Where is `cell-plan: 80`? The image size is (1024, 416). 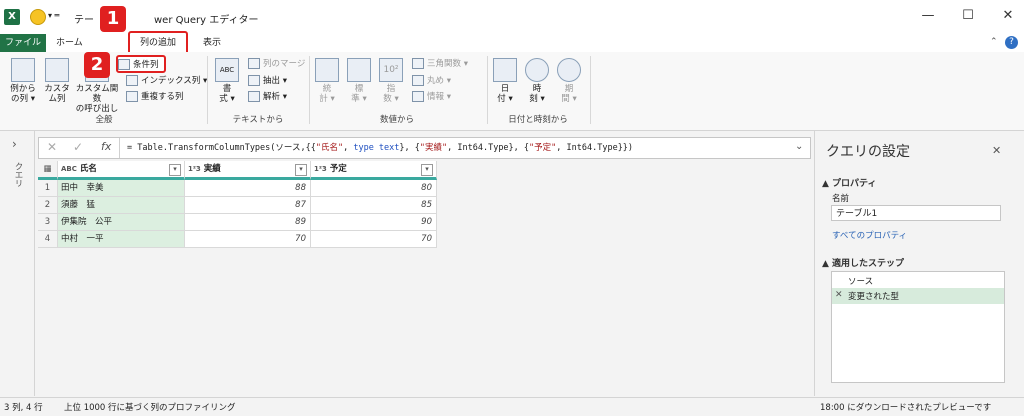
cell-plan: 80 is located at coordinates (374, 188).